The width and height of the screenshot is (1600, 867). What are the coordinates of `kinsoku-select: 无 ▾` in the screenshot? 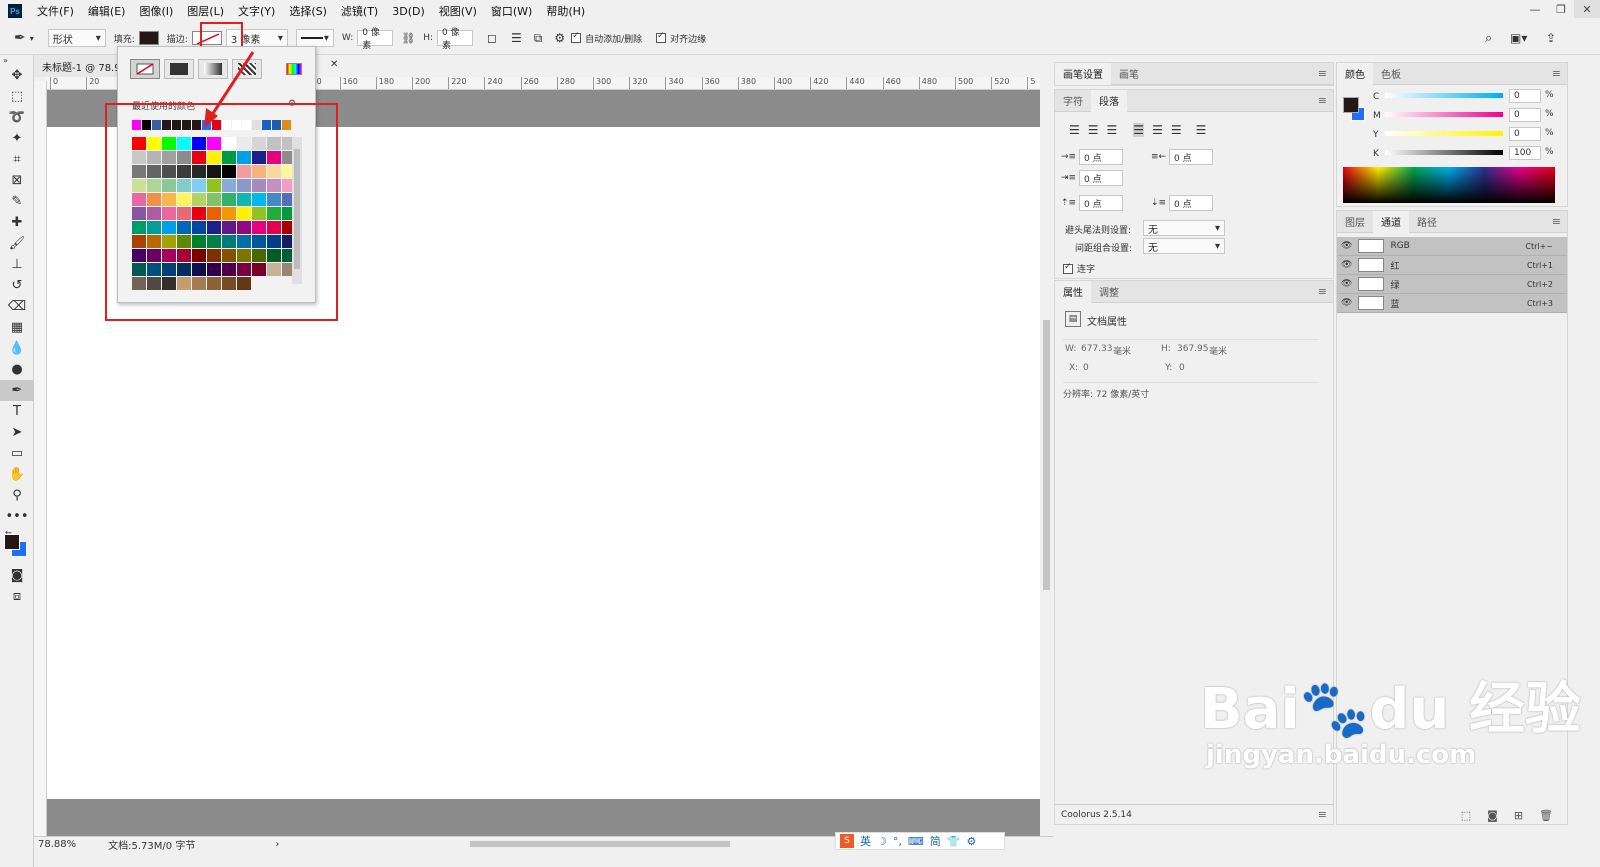 It's located at (1184, 228).